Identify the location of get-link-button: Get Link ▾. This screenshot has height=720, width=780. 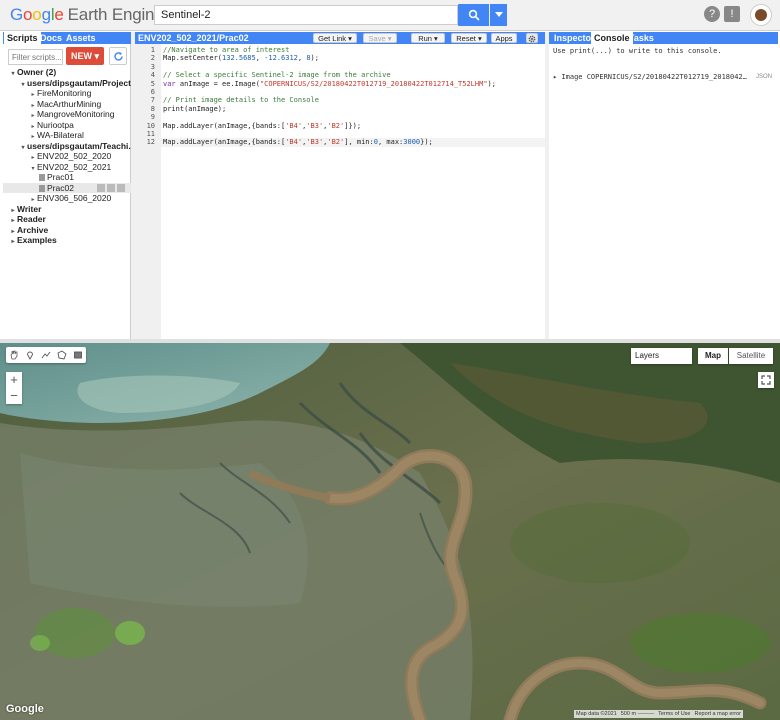
(335, 38).